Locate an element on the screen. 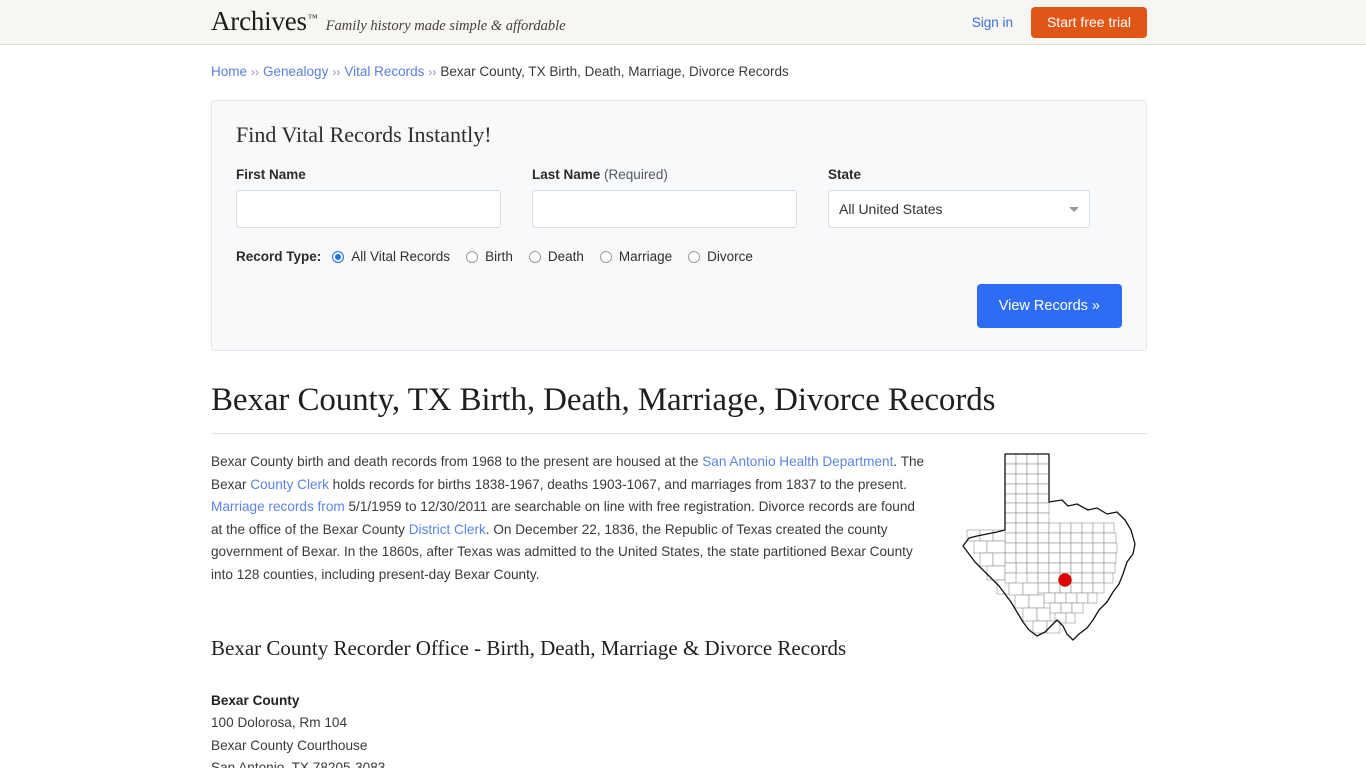  submit-row: View Records » is located at coordinates (679, 306).